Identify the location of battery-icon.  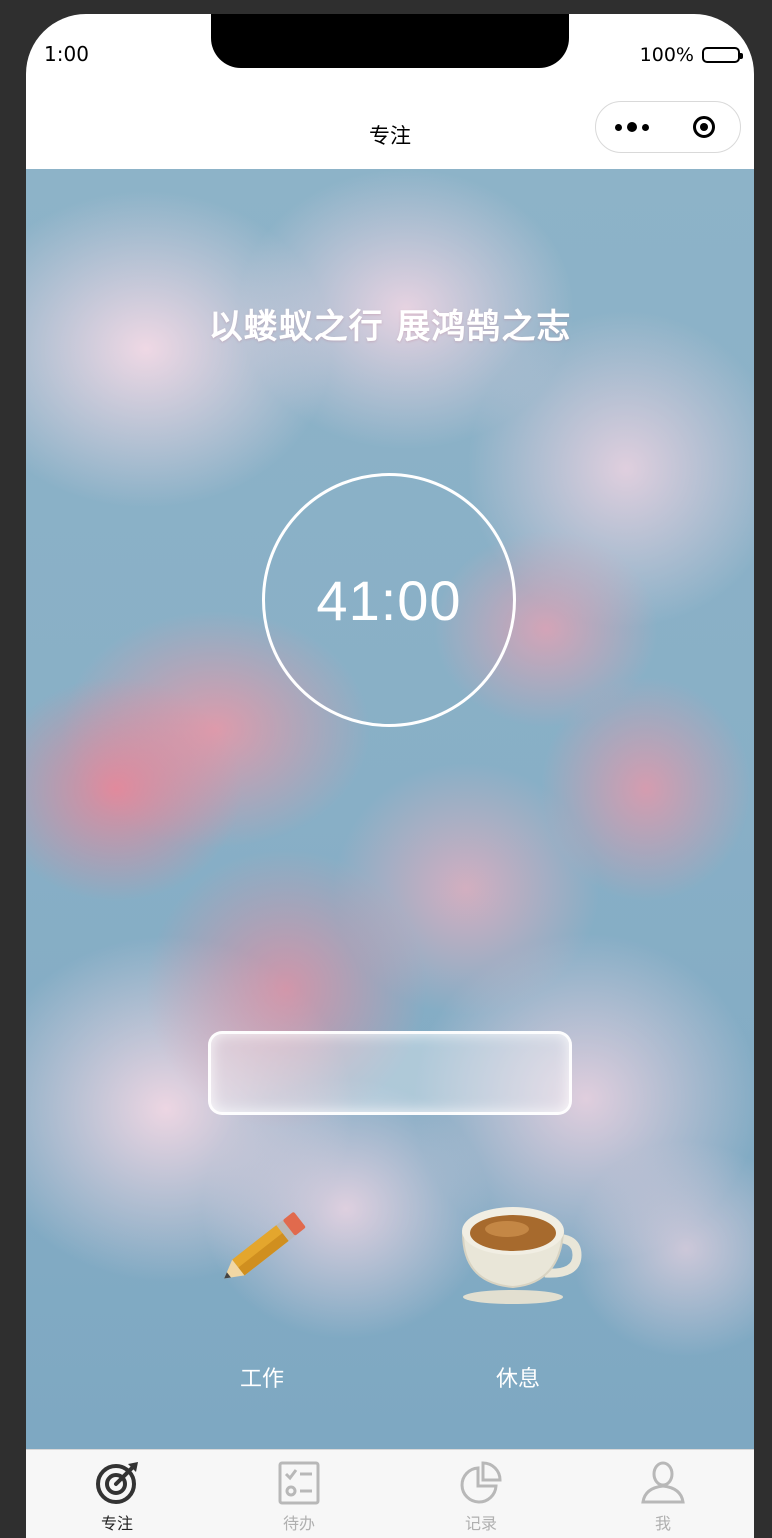
(722, 55).